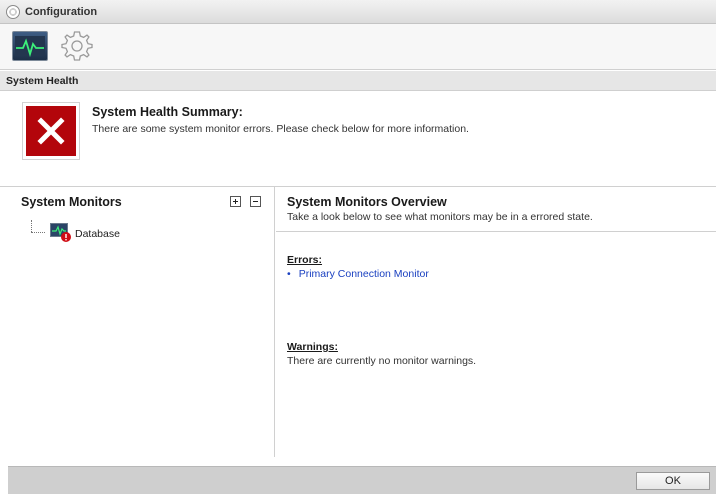 The image size is (716, 494). What do you see at coordinates (312, 347) in the screenshot?
I see `warnings-heading: Warnings:` at bounding box center [312, 347].